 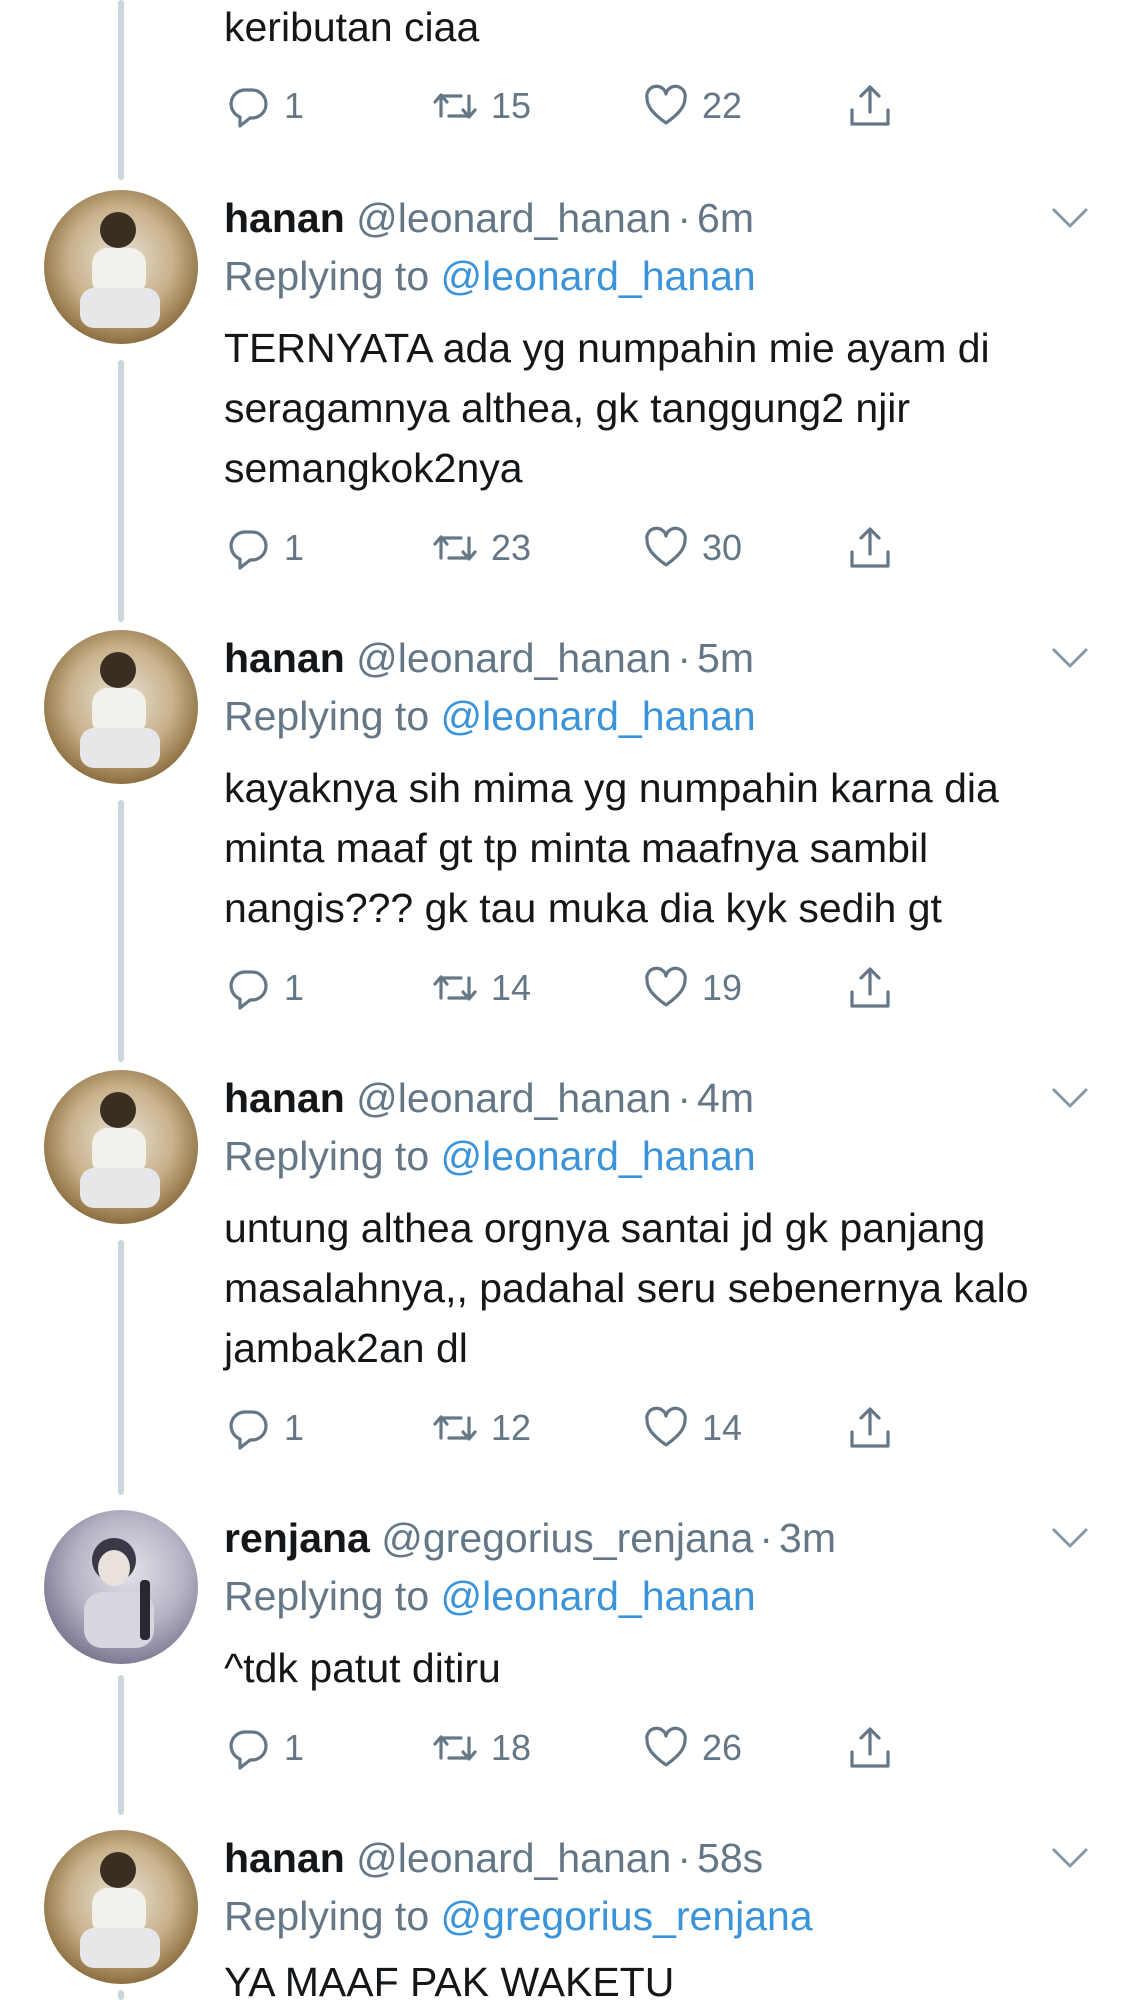 I want to click on tweet-text: YA MAAF PAK WAKETU, so click(x=449, y=1979).